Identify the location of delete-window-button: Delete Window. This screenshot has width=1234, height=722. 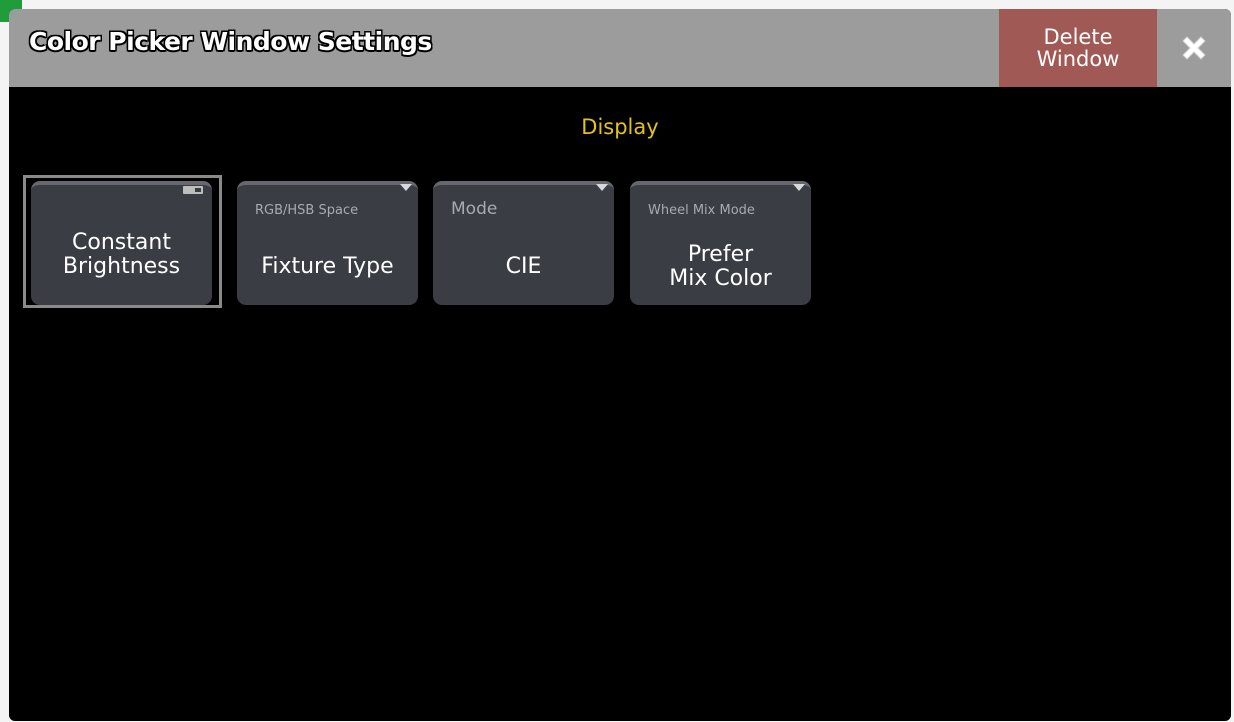
(1078, 48).